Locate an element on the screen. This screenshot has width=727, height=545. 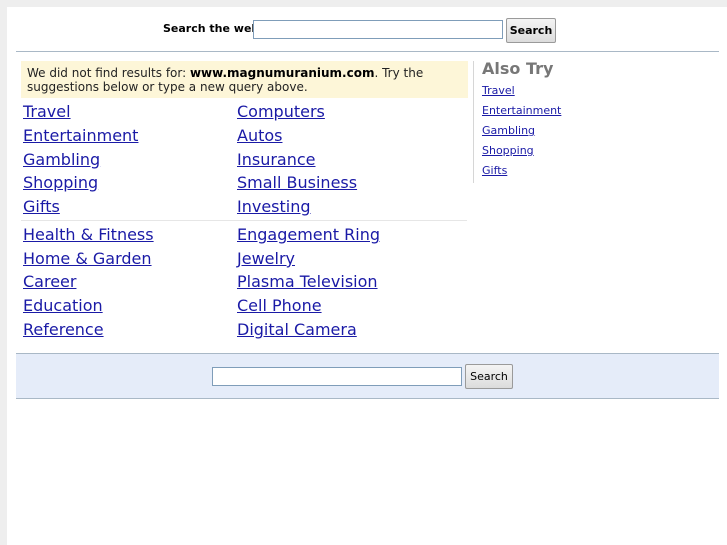
category-link-entertainment: Entertainment is located at coordinates (80, 135).